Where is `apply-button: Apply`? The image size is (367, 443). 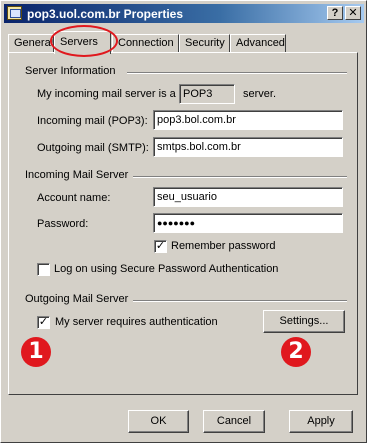
apply-button: Apply is located at coordinates (321, 421).